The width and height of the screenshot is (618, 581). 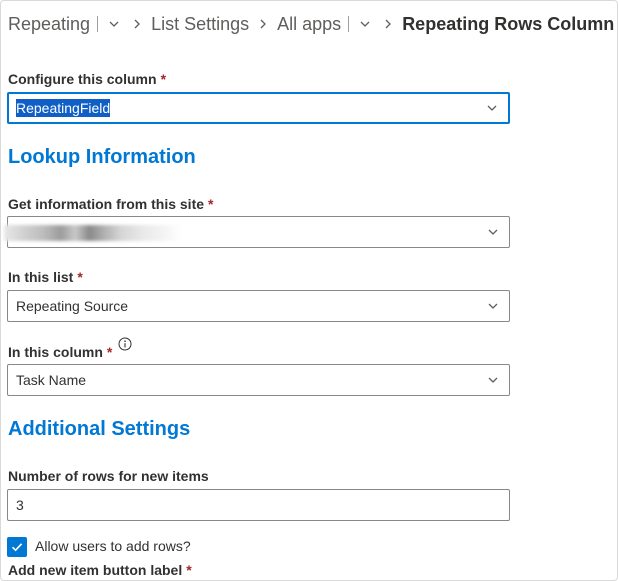 I want to click on list-label-text: In this list, so click(x=41, y=277).